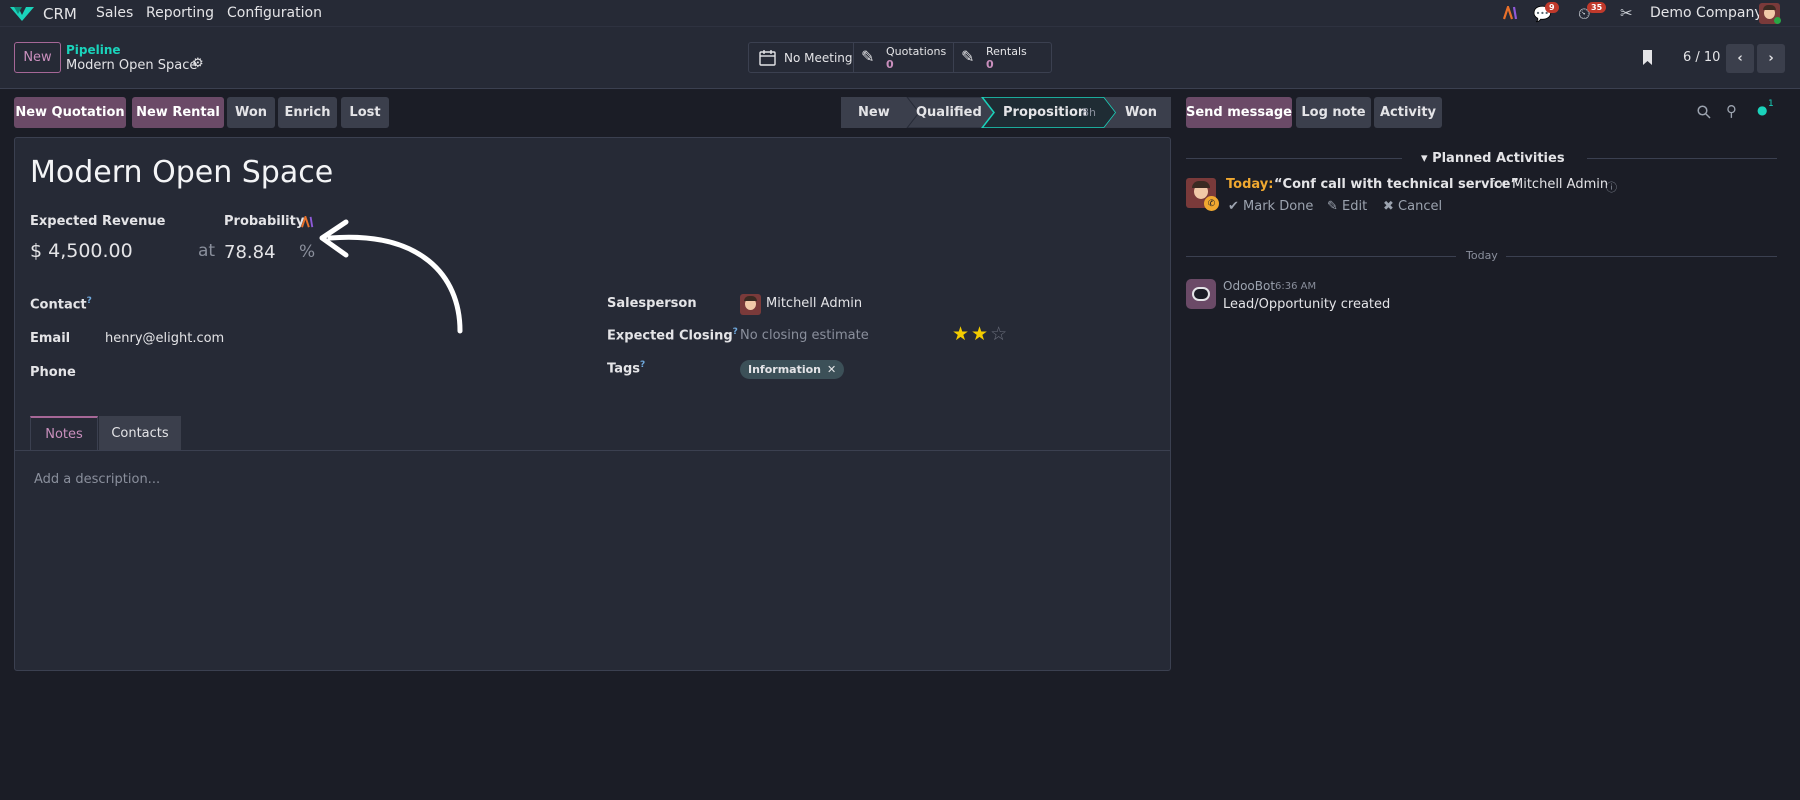 This screenshot has width=1800, height=800. What do you see at coordinates (274, 13) in the screenshot?
I see `menu-configuration: Configuration` at bounding box center [274, 13].